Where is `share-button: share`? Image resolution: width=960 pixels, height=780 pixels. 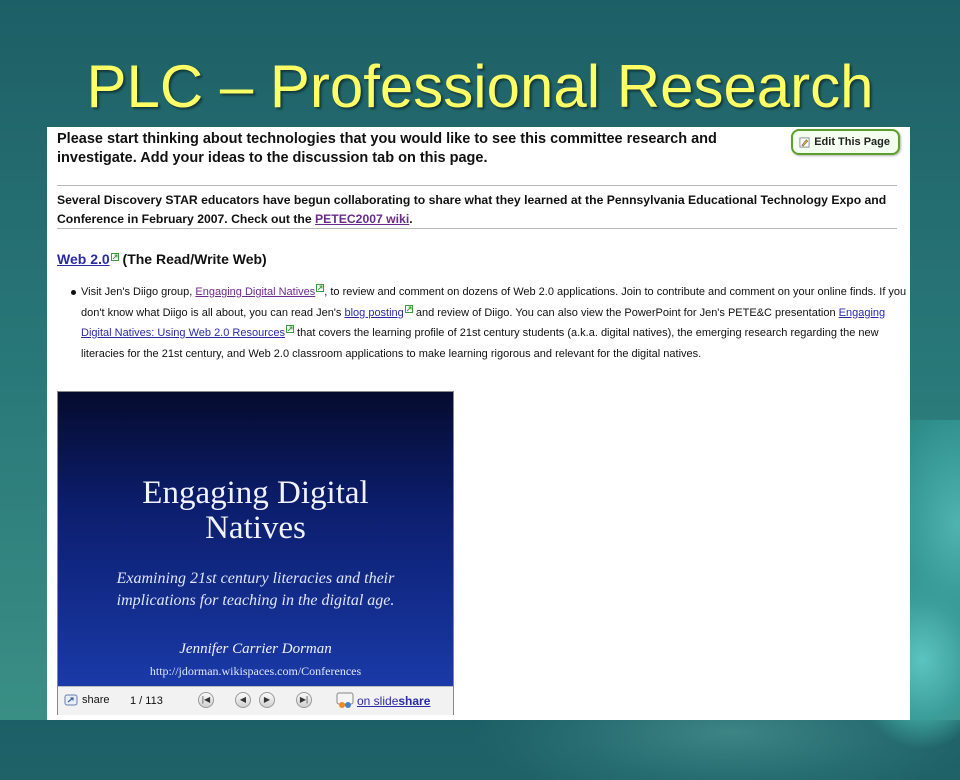
share-button: share is located at coordinates (87, 700).